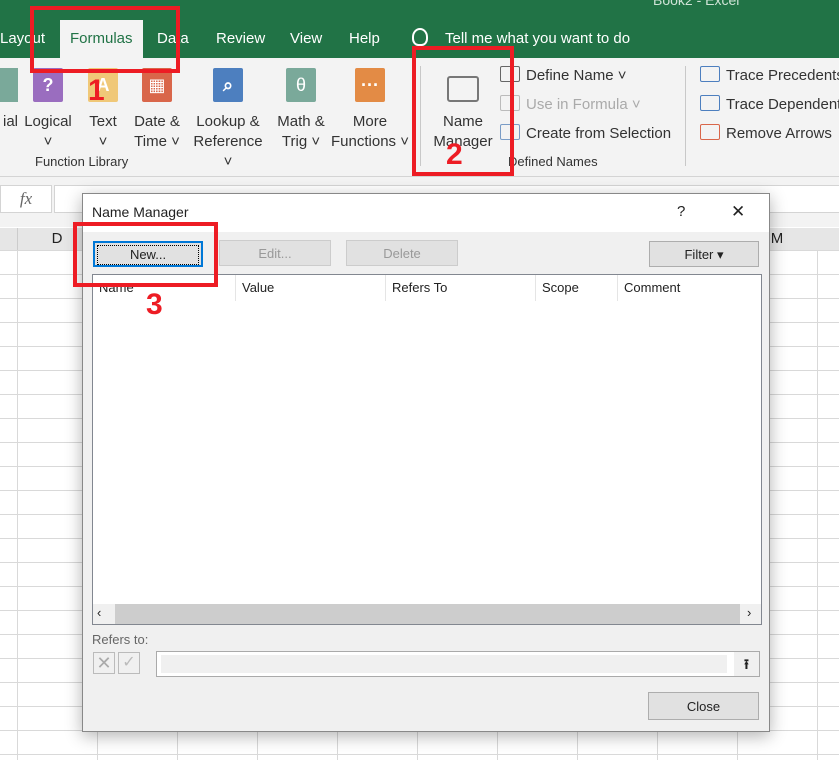  What do you see at coordinates (585, 133) in the screenshot?
I see `create-from-selection-button: Create from Selection` at bounding box center [585, 133].